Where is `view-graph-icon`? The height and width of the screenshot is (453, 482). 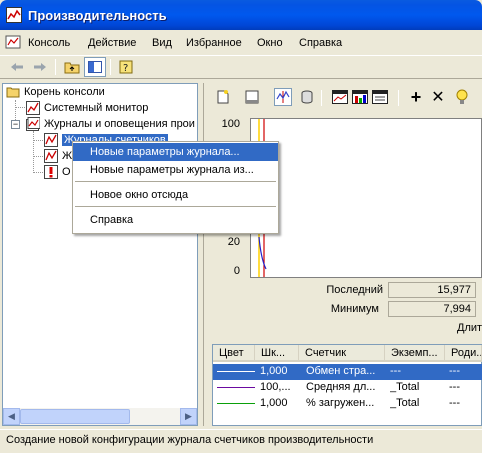 view-graph-icon is located at coordinates (340, 97).